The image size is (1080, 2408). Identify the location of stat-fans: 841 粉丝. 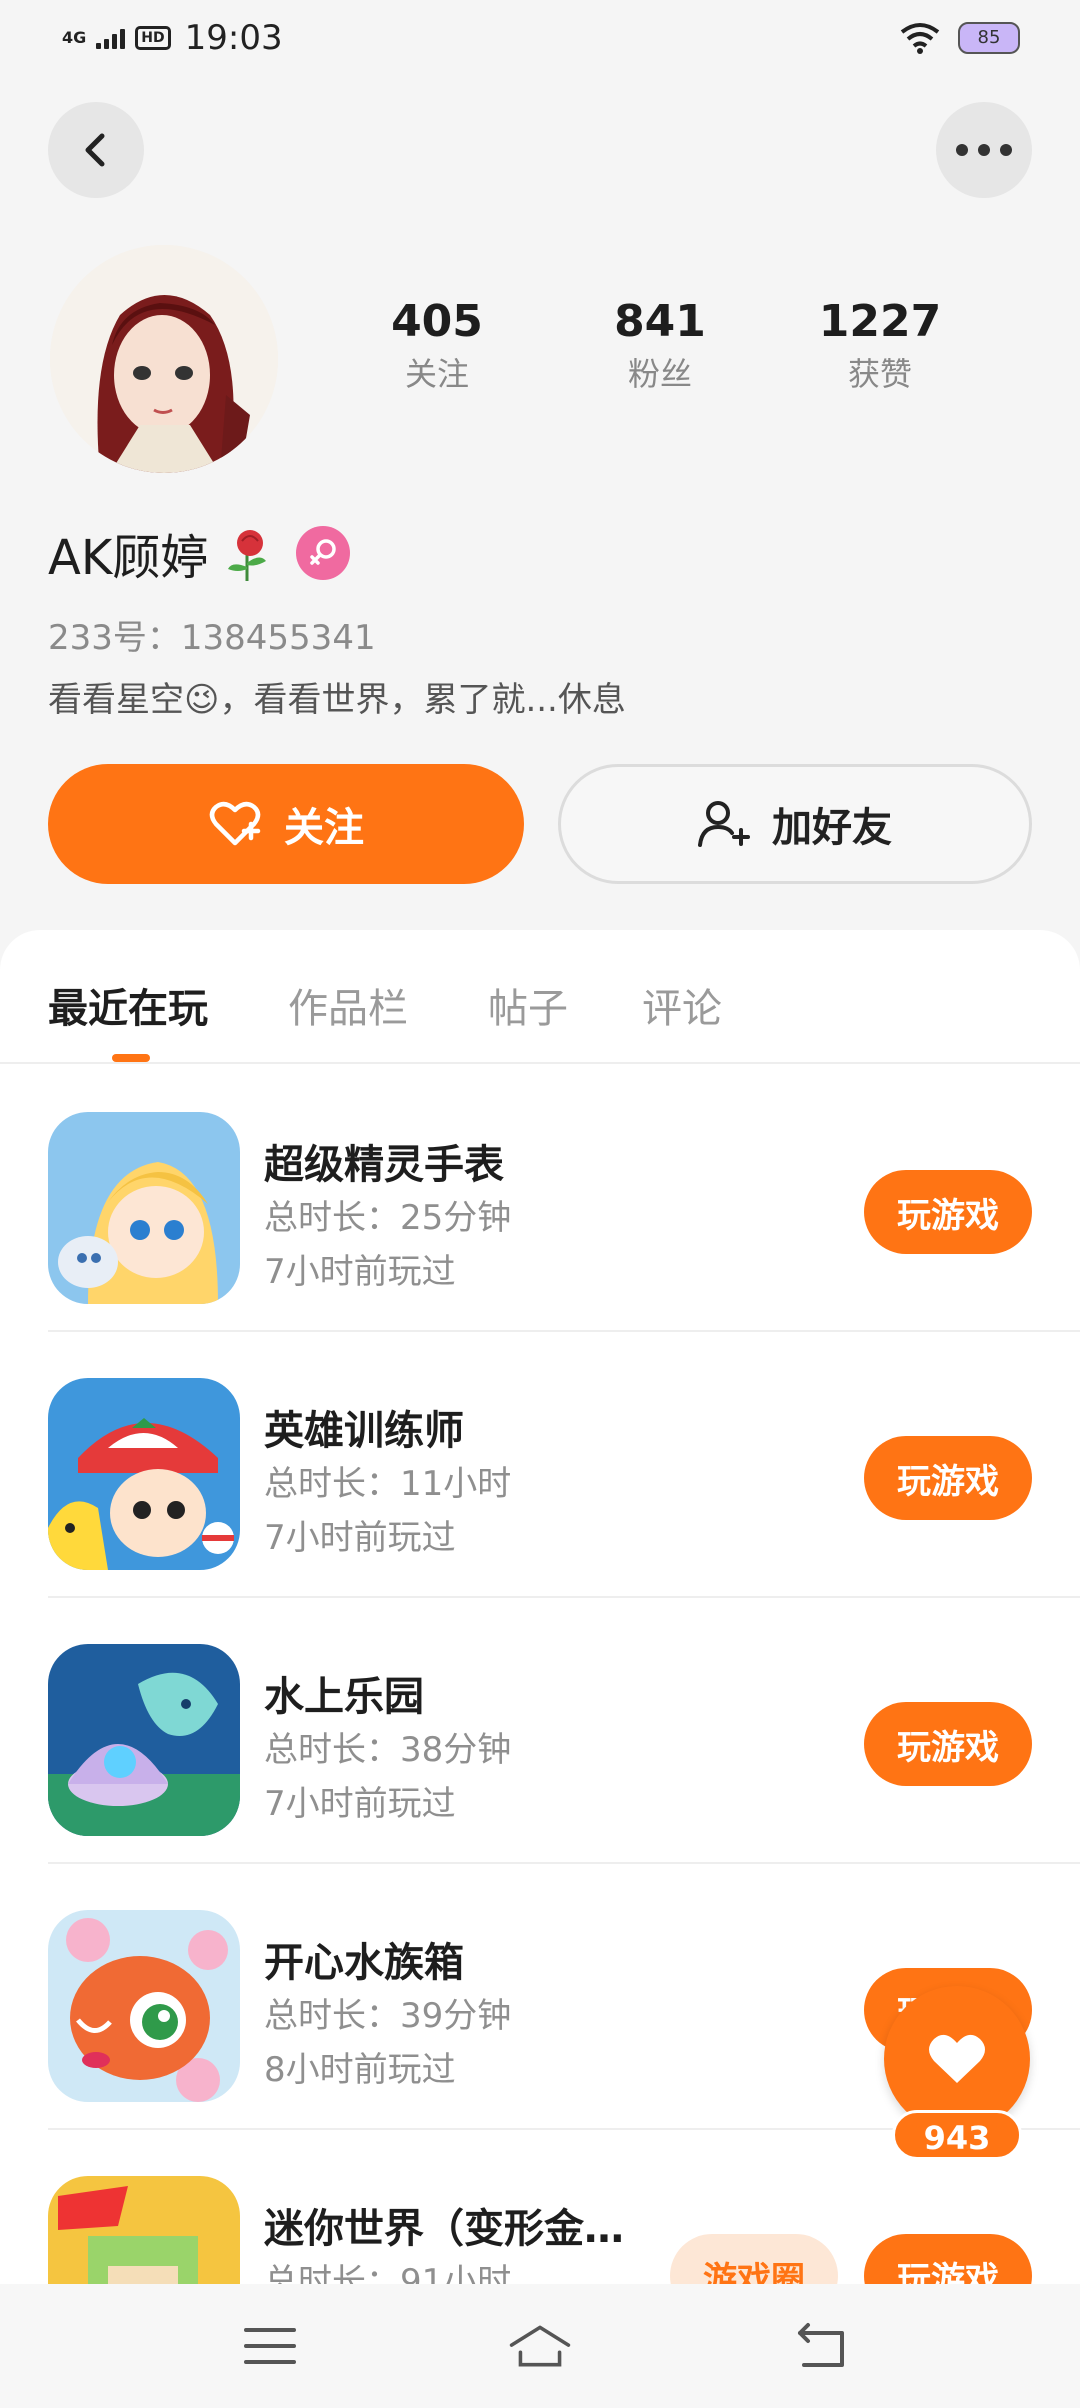
(660, 344).